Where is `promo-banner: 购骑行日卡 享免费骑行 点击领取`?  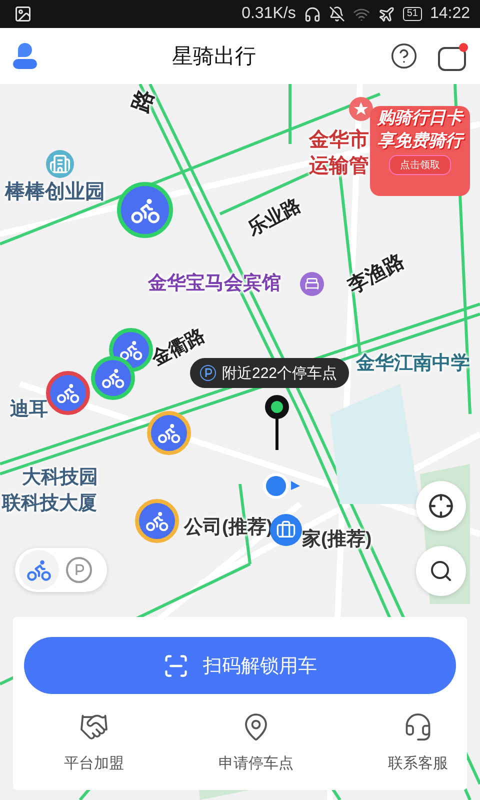 promo-banner: 购骑行日卡 享免费骑行 点击领取 is located at coordinates (420, 151).